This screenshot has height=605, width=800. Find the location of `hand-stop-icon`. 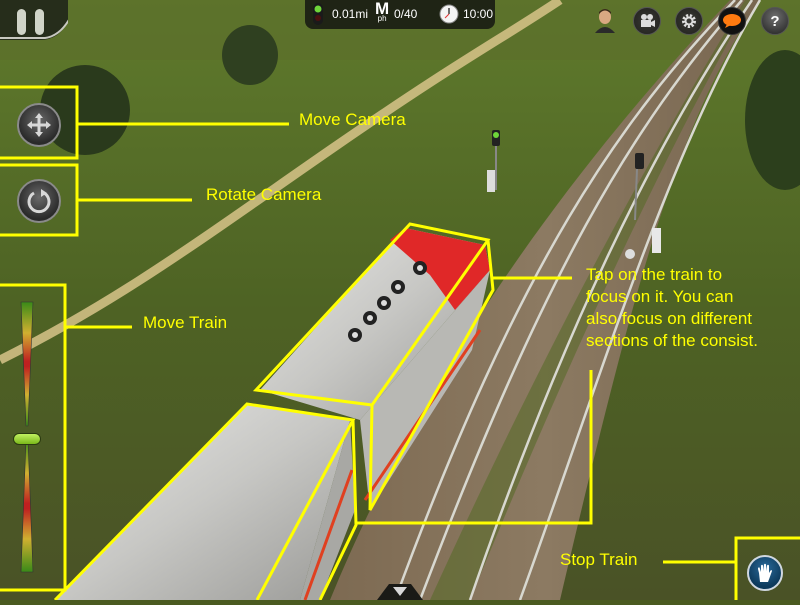

hand-stop-icon is located at coordinates (765, 572).